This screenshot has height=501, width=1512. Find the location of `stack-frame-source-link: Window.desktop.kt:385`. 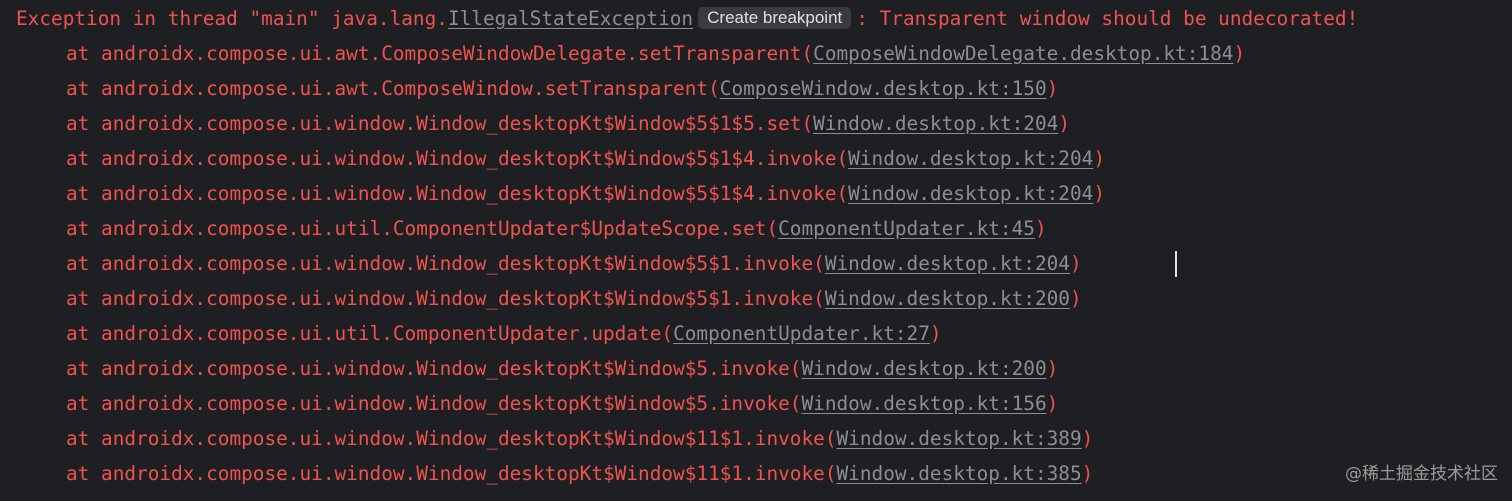

stack-frame-source-link: Window.desktop.kt:385 is located at coordinates (959, 473).